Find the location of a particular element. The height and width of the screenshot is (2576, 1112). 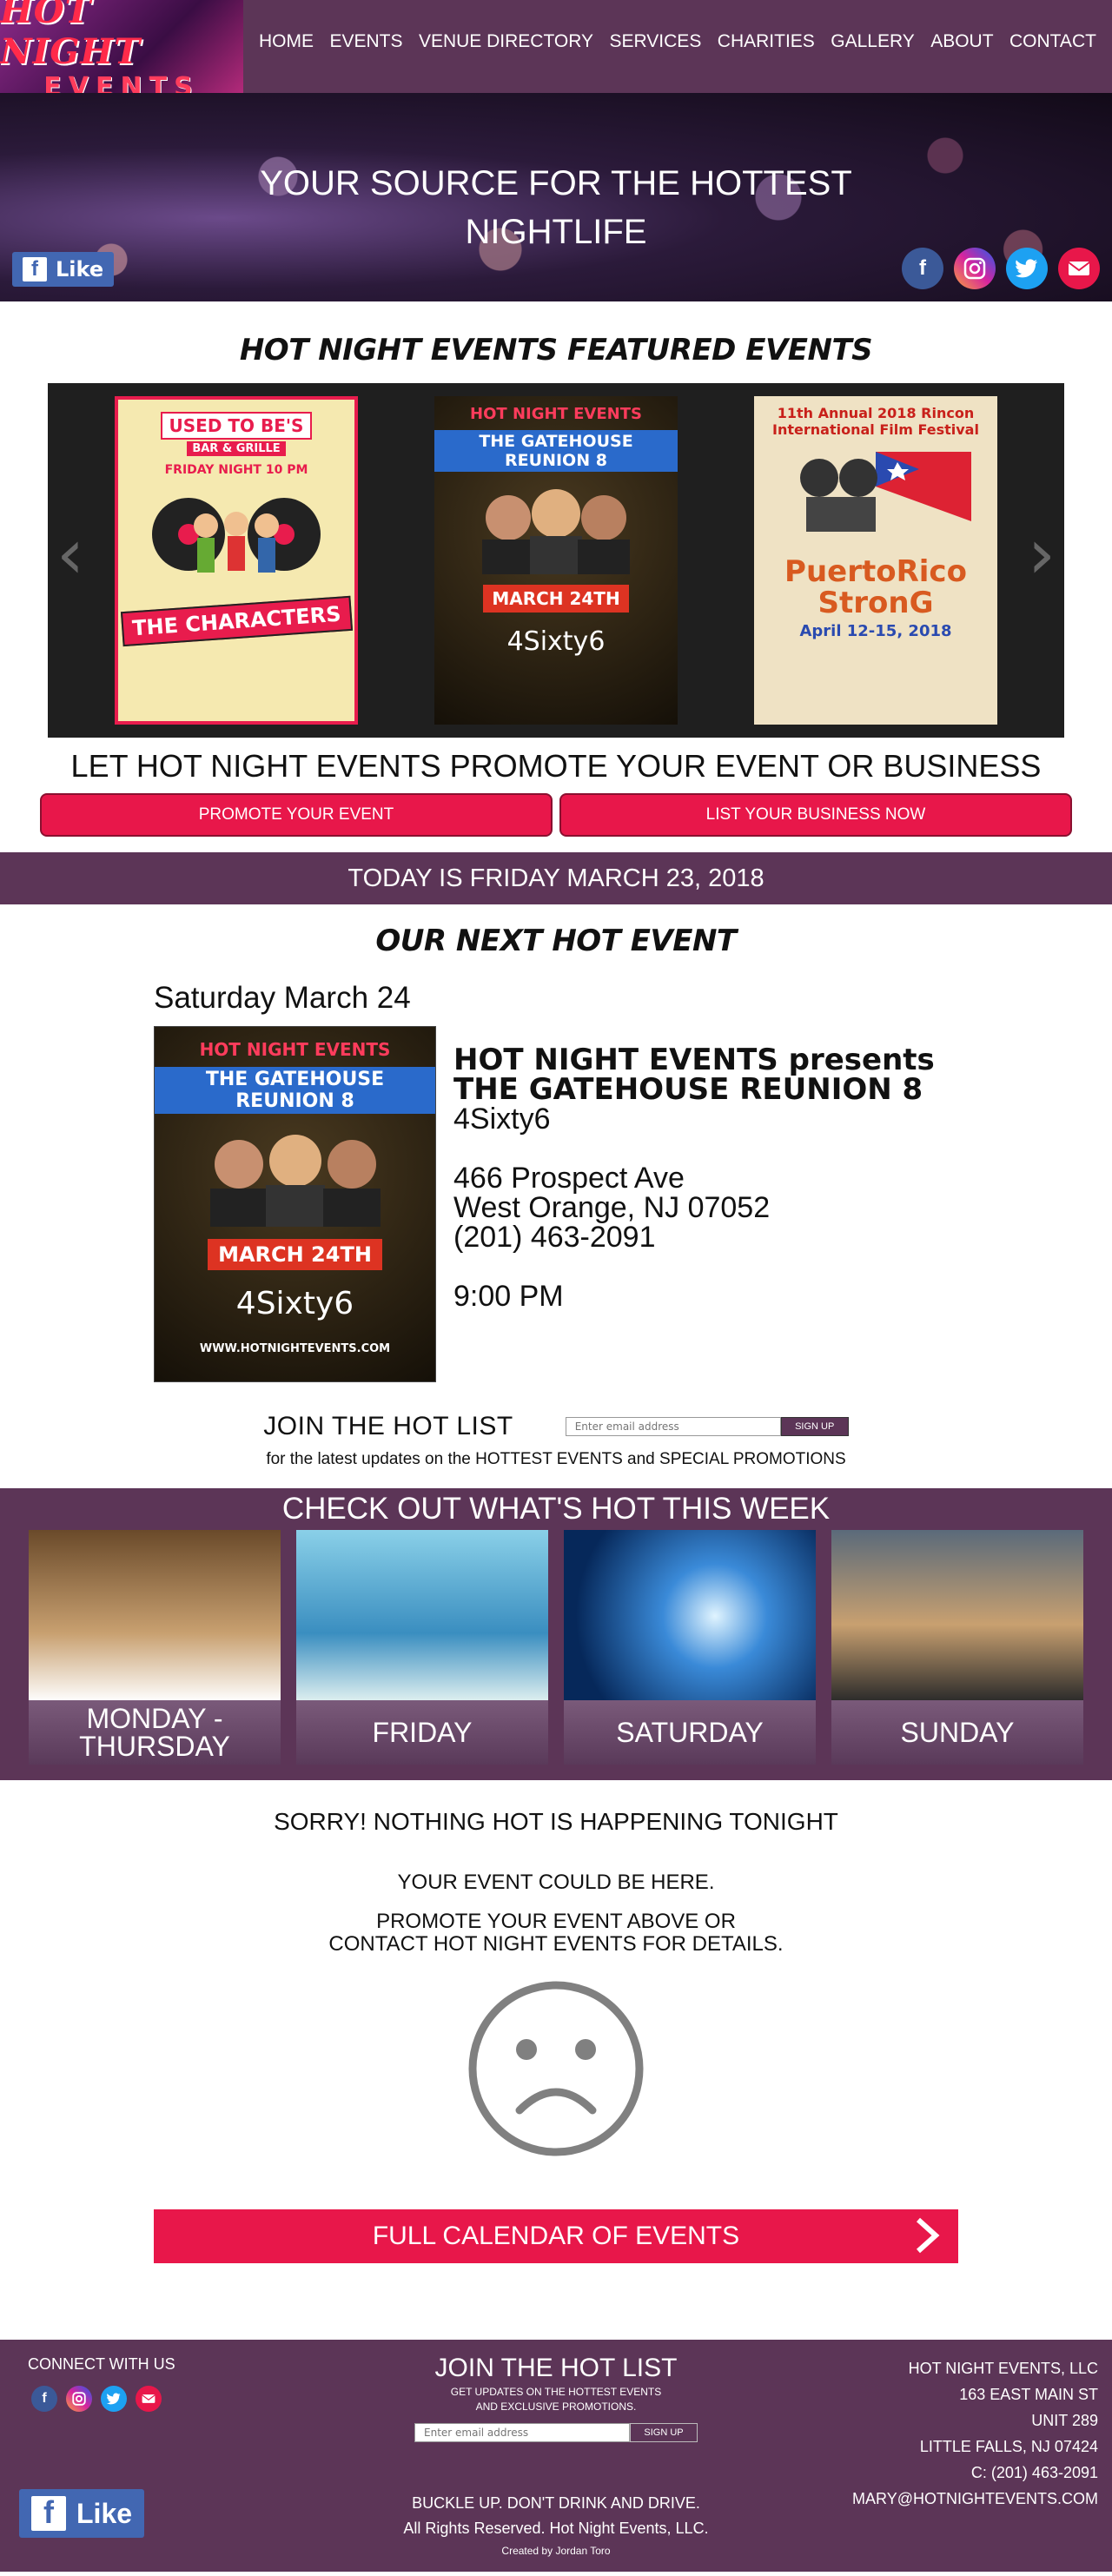

instagram-icon is located at coordinates (975, 268).